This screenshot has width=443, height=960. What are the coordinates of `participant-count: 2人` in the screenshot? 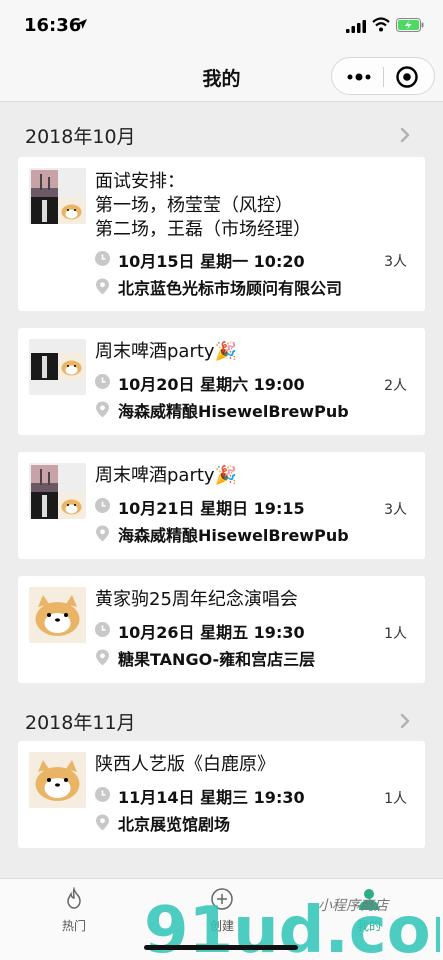 It's located at (395, 386).